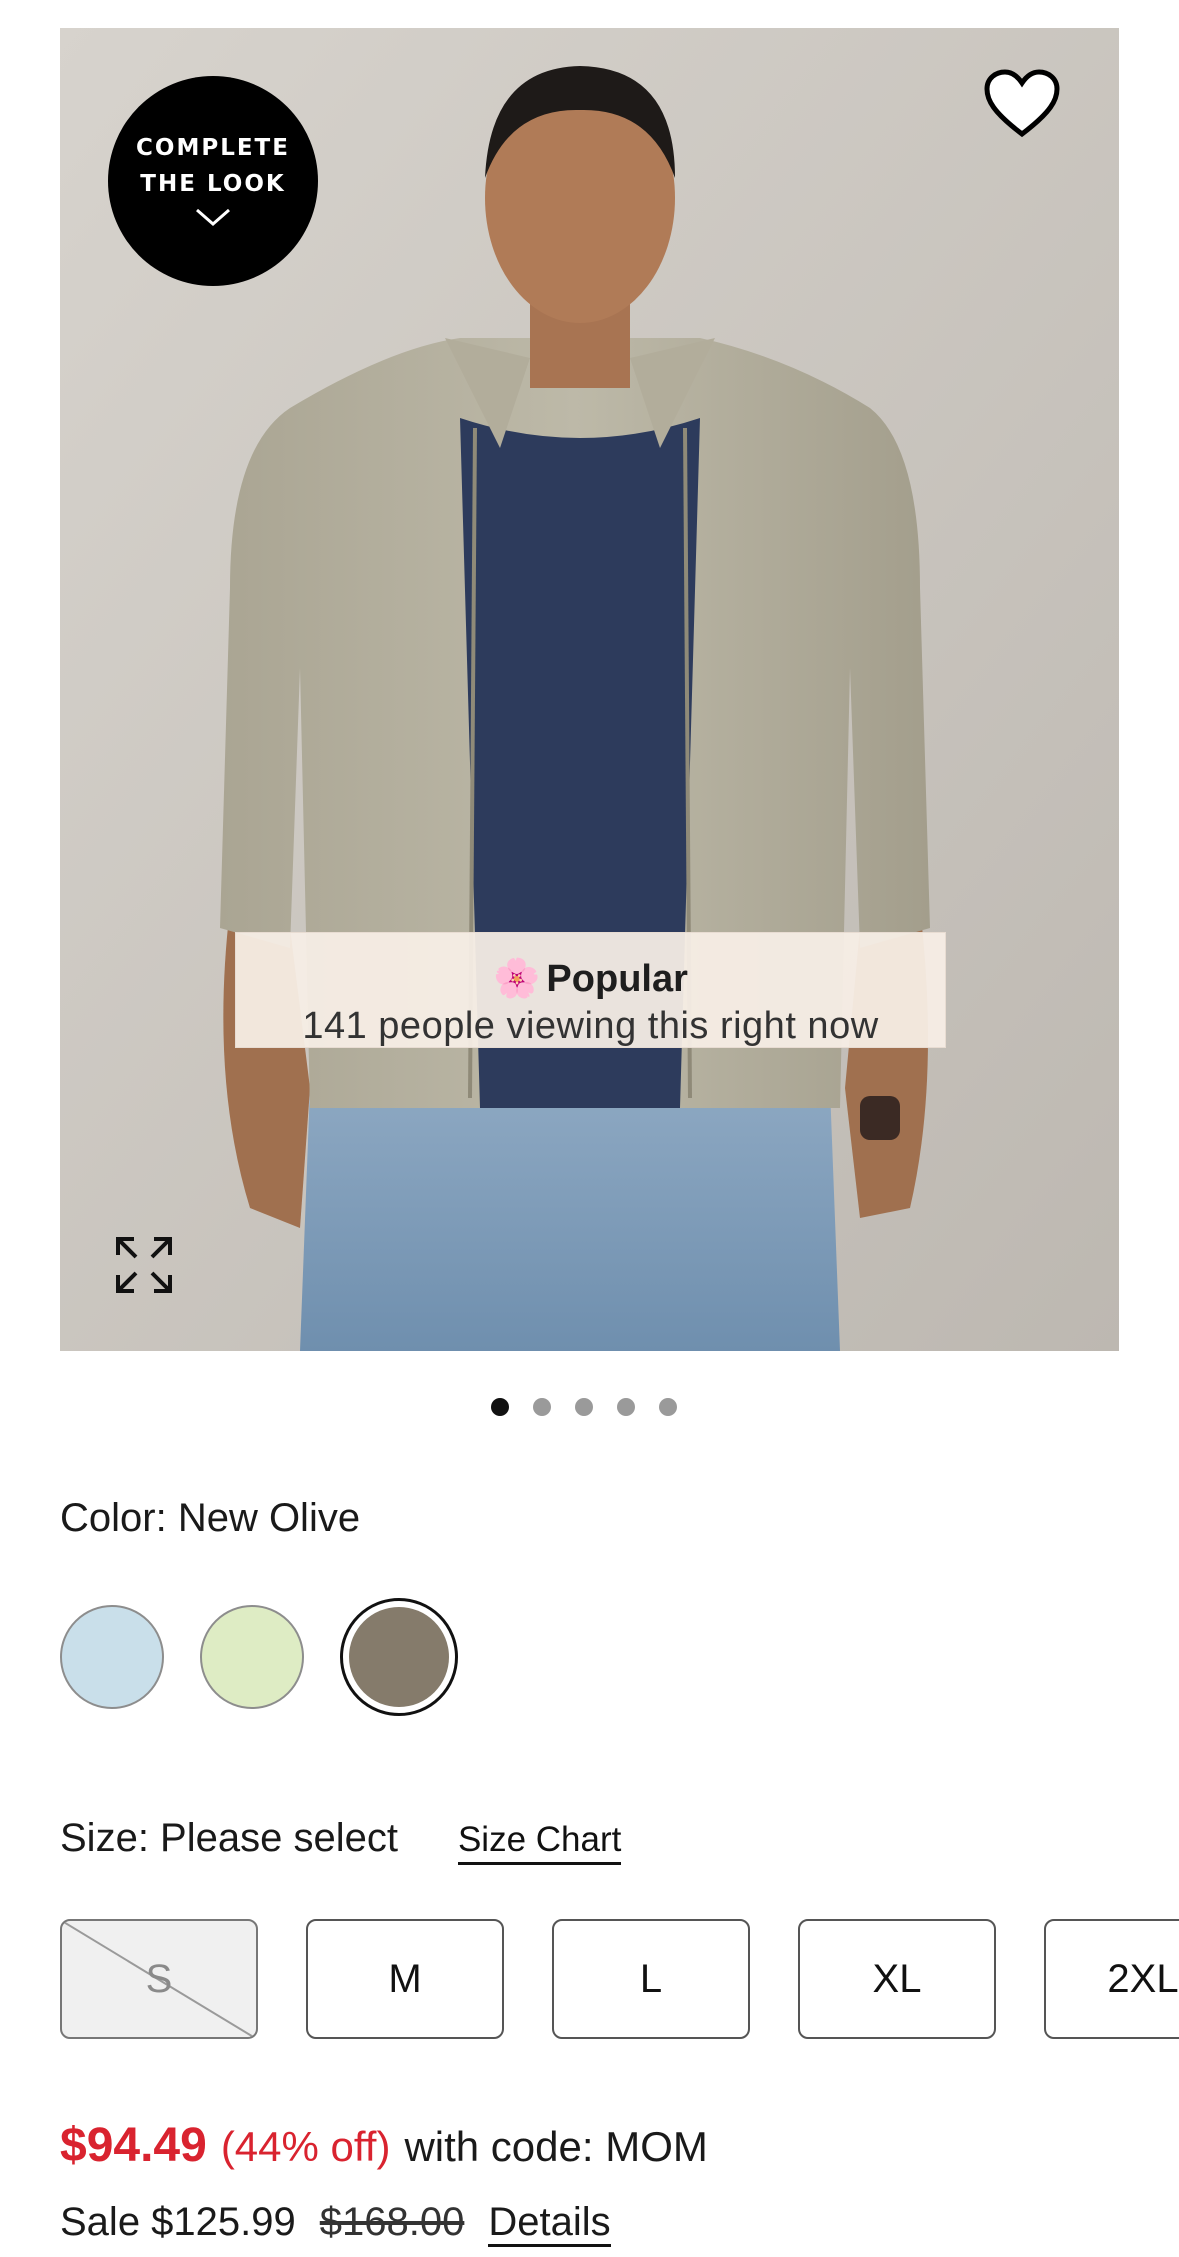 Image resolution: width=1179 pixels, height=2257 pixels. I want to click on promo-price-line: $94.49 (44% off) with code: MOM, so click(384, 2145).